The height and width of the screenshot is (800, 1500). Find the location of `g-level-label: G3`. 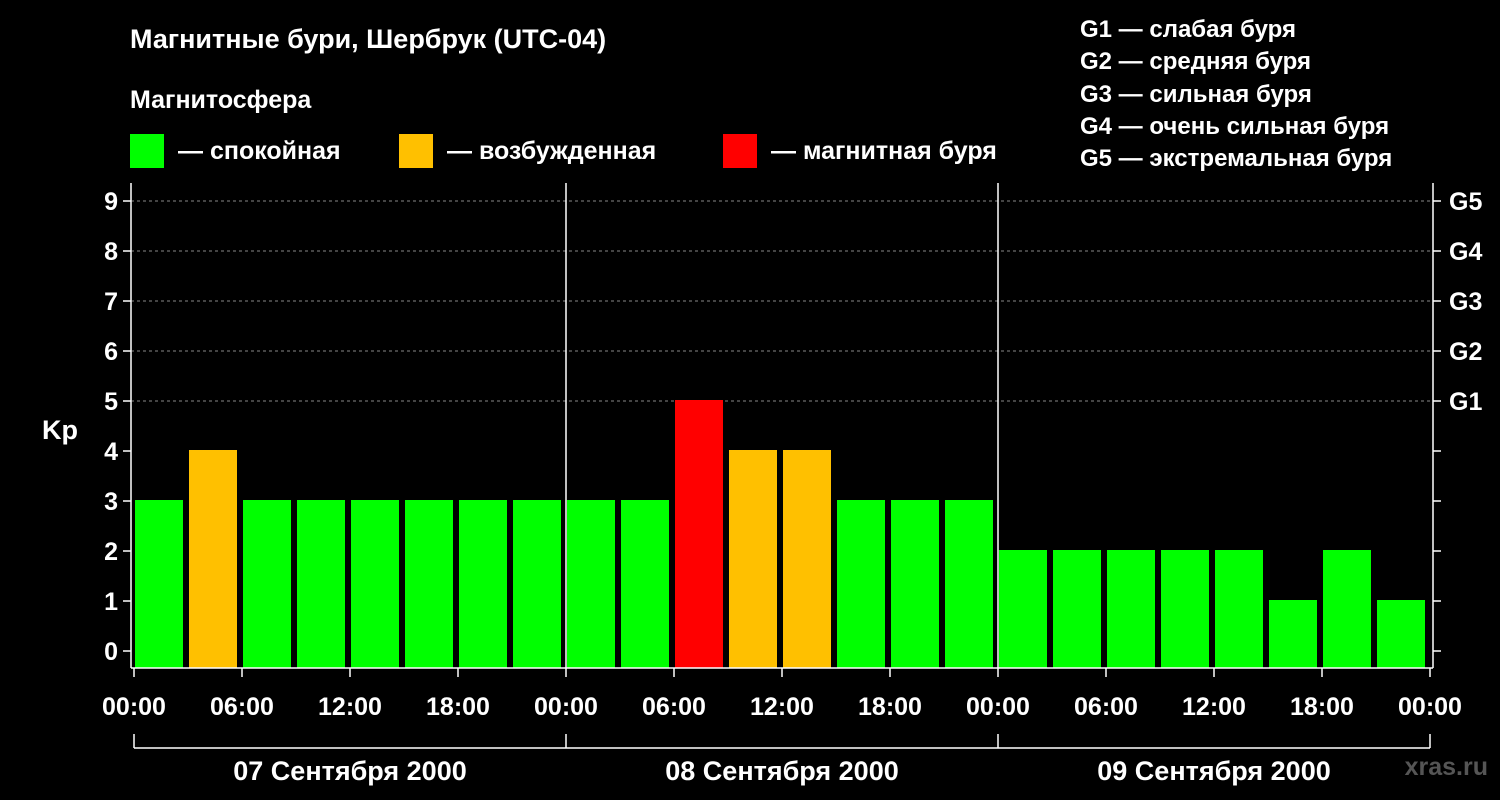

g-level-label: G3 is located at coordinates (1465, 302).